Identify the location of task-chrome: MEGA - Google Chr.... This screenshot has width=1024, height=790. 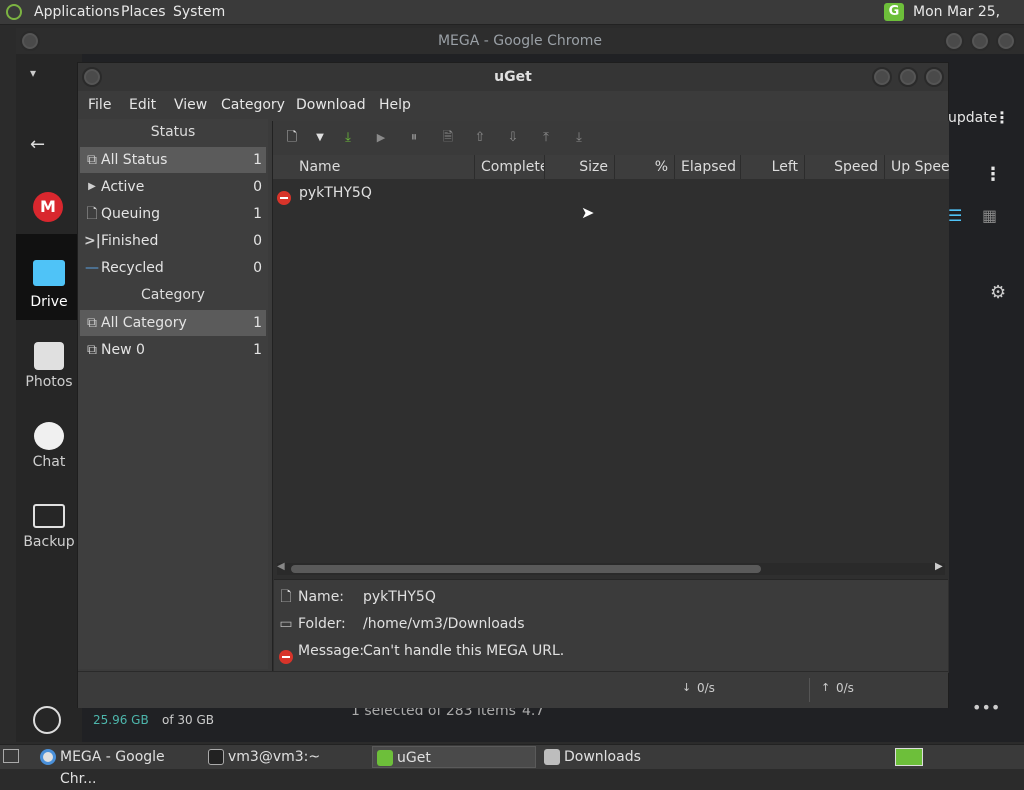
(118, 766).